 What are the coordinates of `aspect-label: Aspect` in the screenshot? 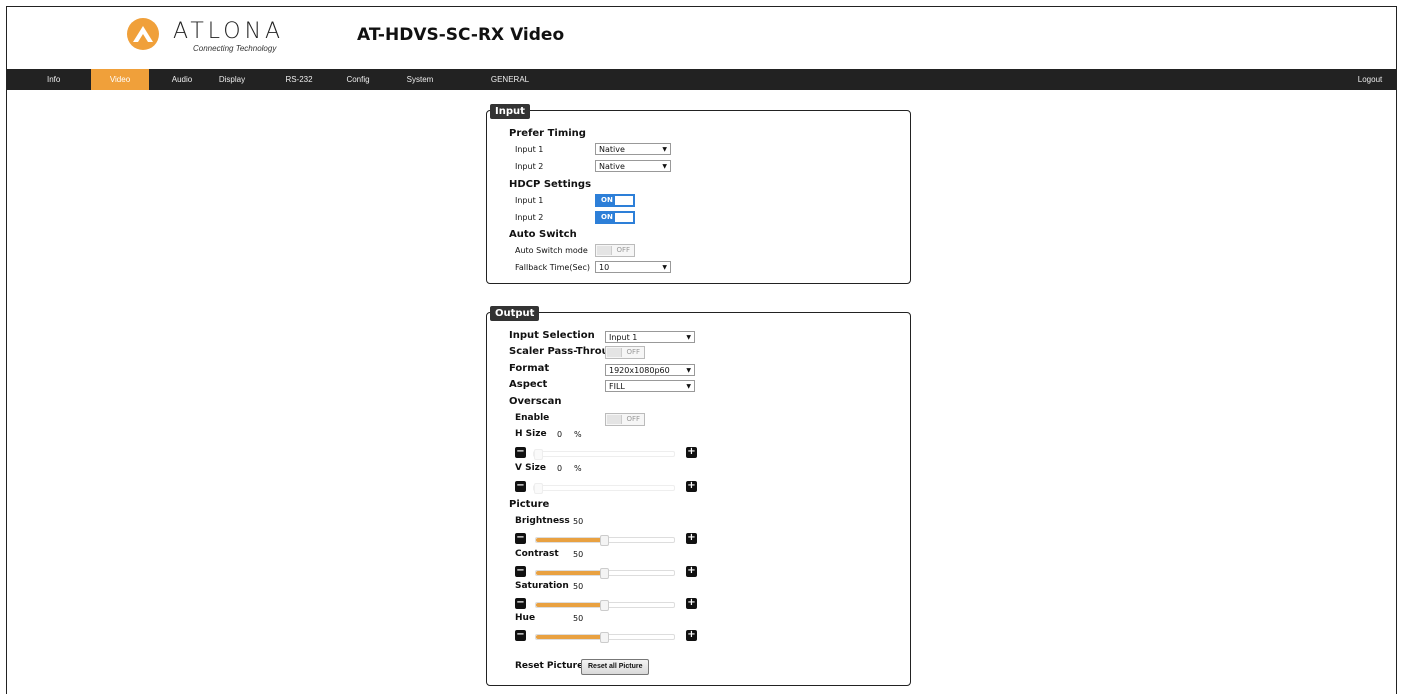 It's located at (528, 384).